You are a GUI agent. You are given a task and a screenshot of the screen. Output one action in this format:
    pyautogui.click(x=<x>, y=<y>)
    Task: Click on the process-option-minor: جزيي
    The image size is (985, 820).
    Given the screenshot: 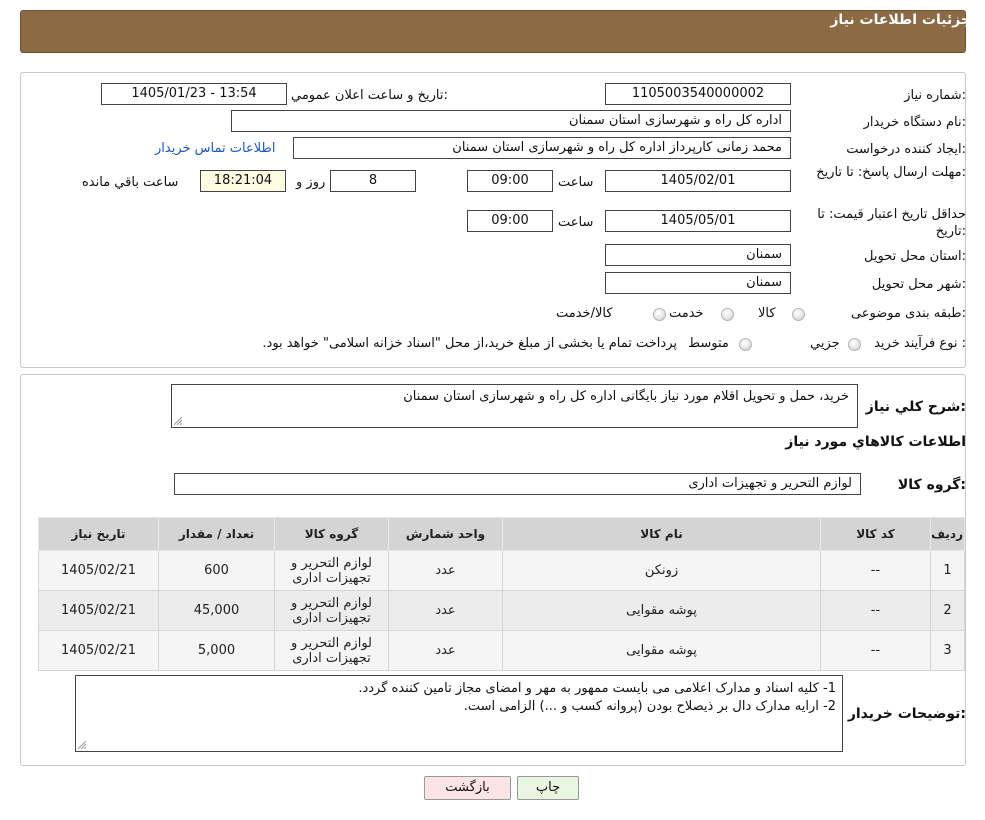 What is the action you would take?
    pyautogui.click(x=825, y=343)
    